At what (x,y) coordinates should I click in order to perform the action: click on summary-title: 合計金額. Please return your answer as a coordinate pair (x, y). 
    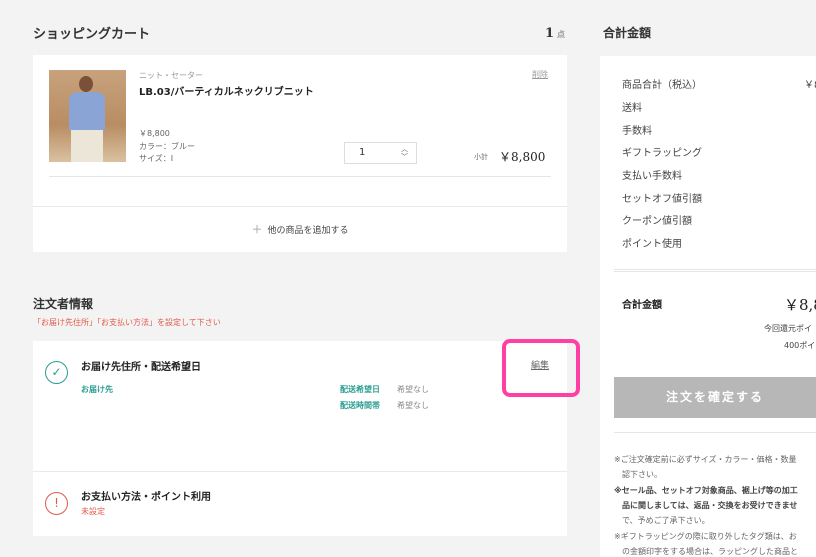
    Looking at the image, I should click on (627, 33).